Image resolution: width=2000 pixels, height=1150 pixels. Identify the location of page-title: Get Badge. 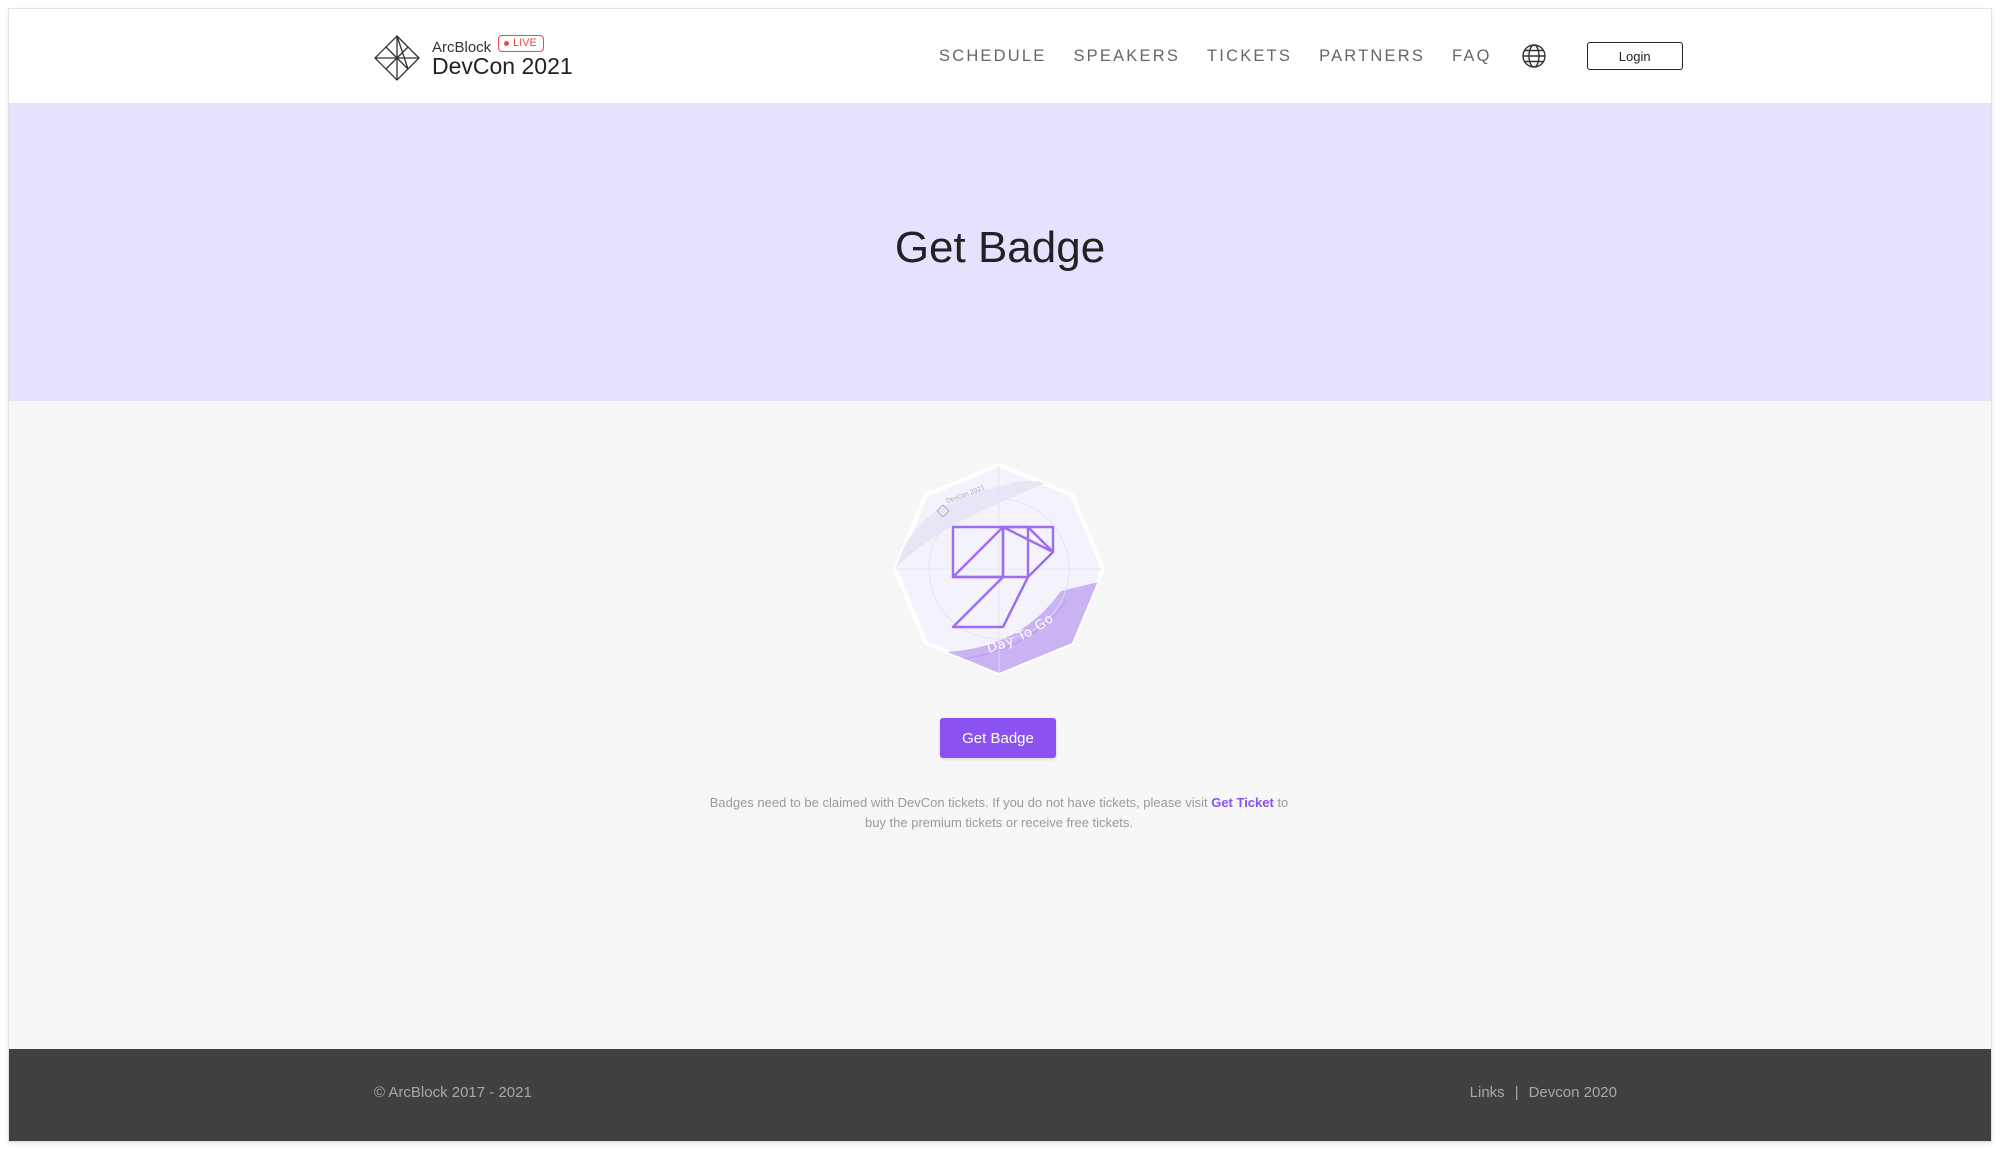
(1000, 247).